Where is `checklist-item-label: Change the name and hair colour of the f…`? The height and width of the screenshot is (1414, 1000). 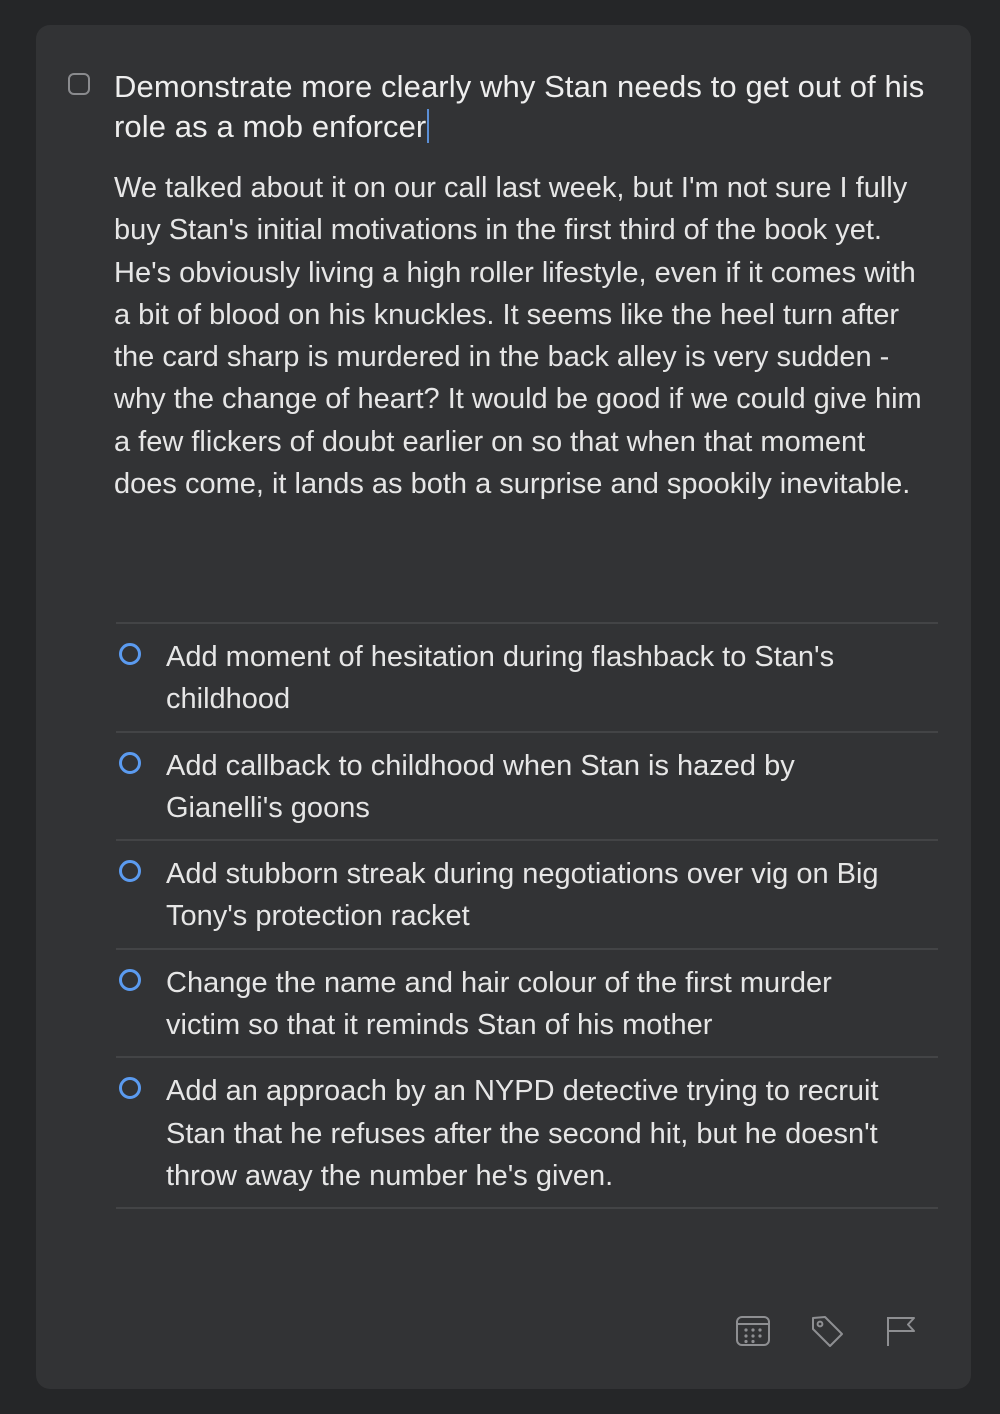
checklist-item-label: Change the name and hair colour of the f… is located at coordinates (526, 1004).